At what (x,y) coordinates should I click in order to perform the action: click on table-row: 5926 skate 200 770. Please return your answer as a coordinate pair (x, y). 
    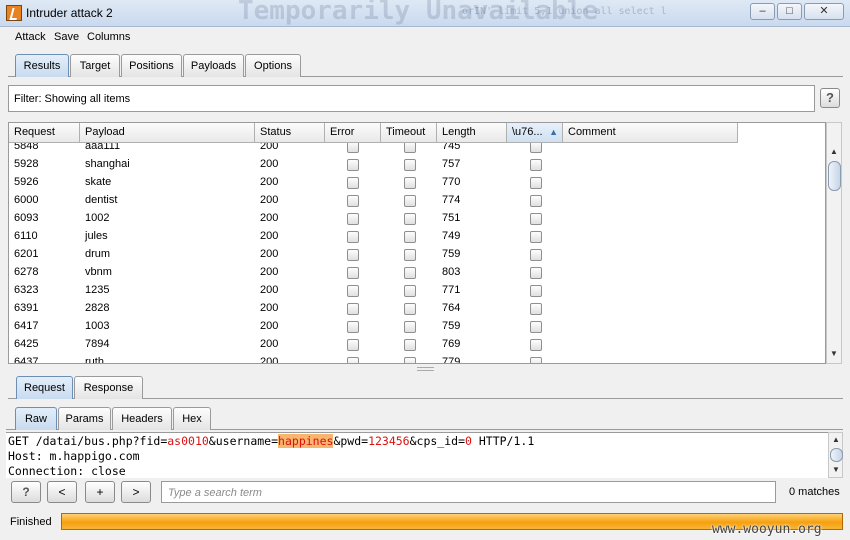
    Looking at the image, I should click on (373, 182).